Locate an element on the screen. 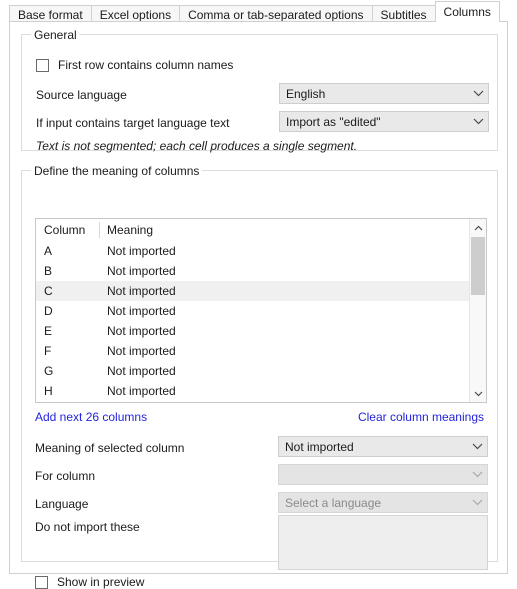 This screenshot has width=517, height=589. do-not-import-these-label: Do not import these is located at coordinates (87, 527).